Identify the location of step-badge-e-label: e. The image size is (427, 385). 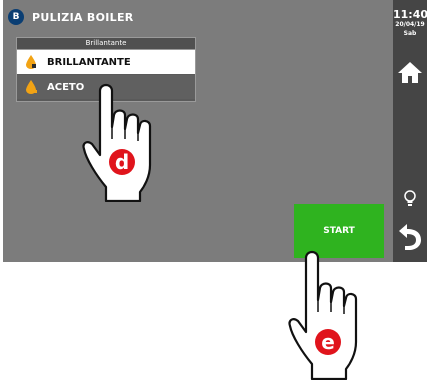
(328, 342).